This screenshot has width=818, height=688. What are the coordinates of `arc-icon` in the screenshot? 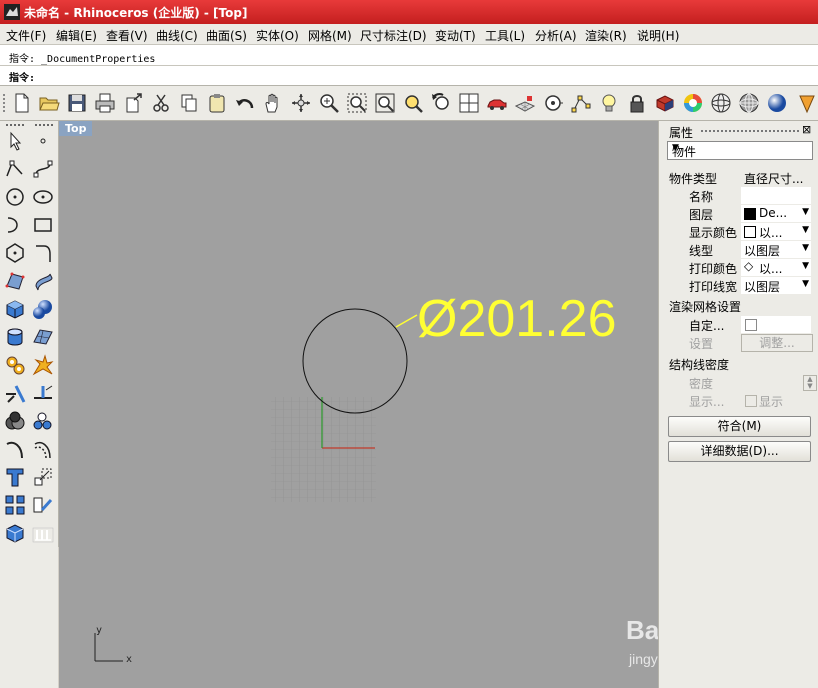 It's located at (15, 225).